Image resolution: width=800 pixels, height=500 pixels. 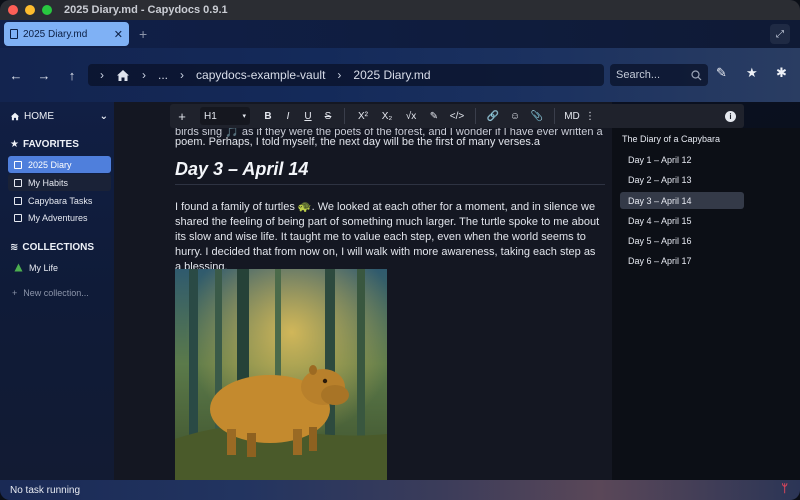 I want to click on sidebar-item-label: My Life, so click(x=44, y=267).